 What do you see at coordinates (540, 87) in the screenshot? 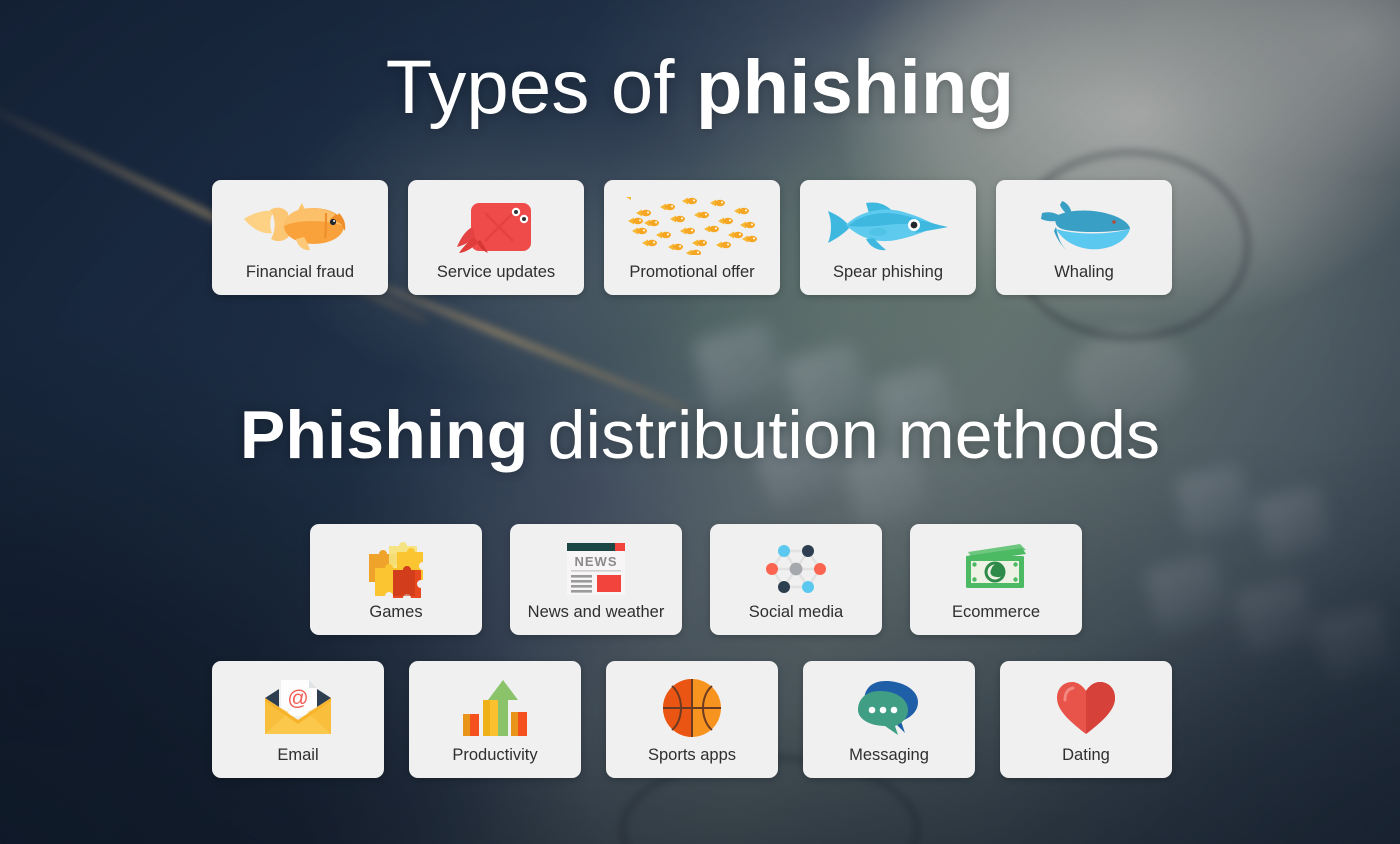
I see `title-regular-part: Types of` at bounding box center [540, 87].